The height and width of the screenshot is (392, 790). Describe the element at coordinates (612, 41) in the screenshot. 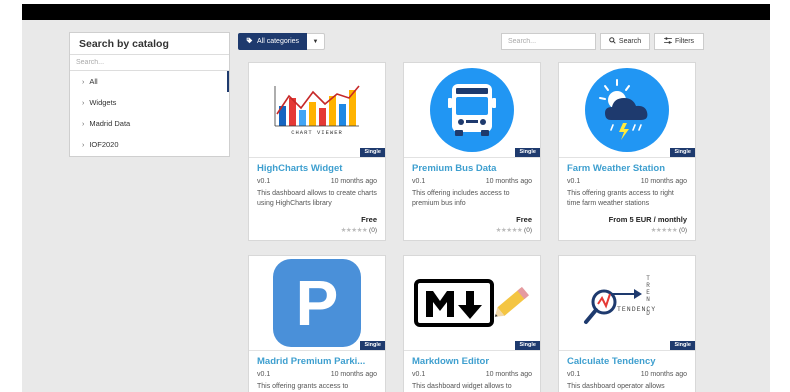

I see `search-icon` at that location.